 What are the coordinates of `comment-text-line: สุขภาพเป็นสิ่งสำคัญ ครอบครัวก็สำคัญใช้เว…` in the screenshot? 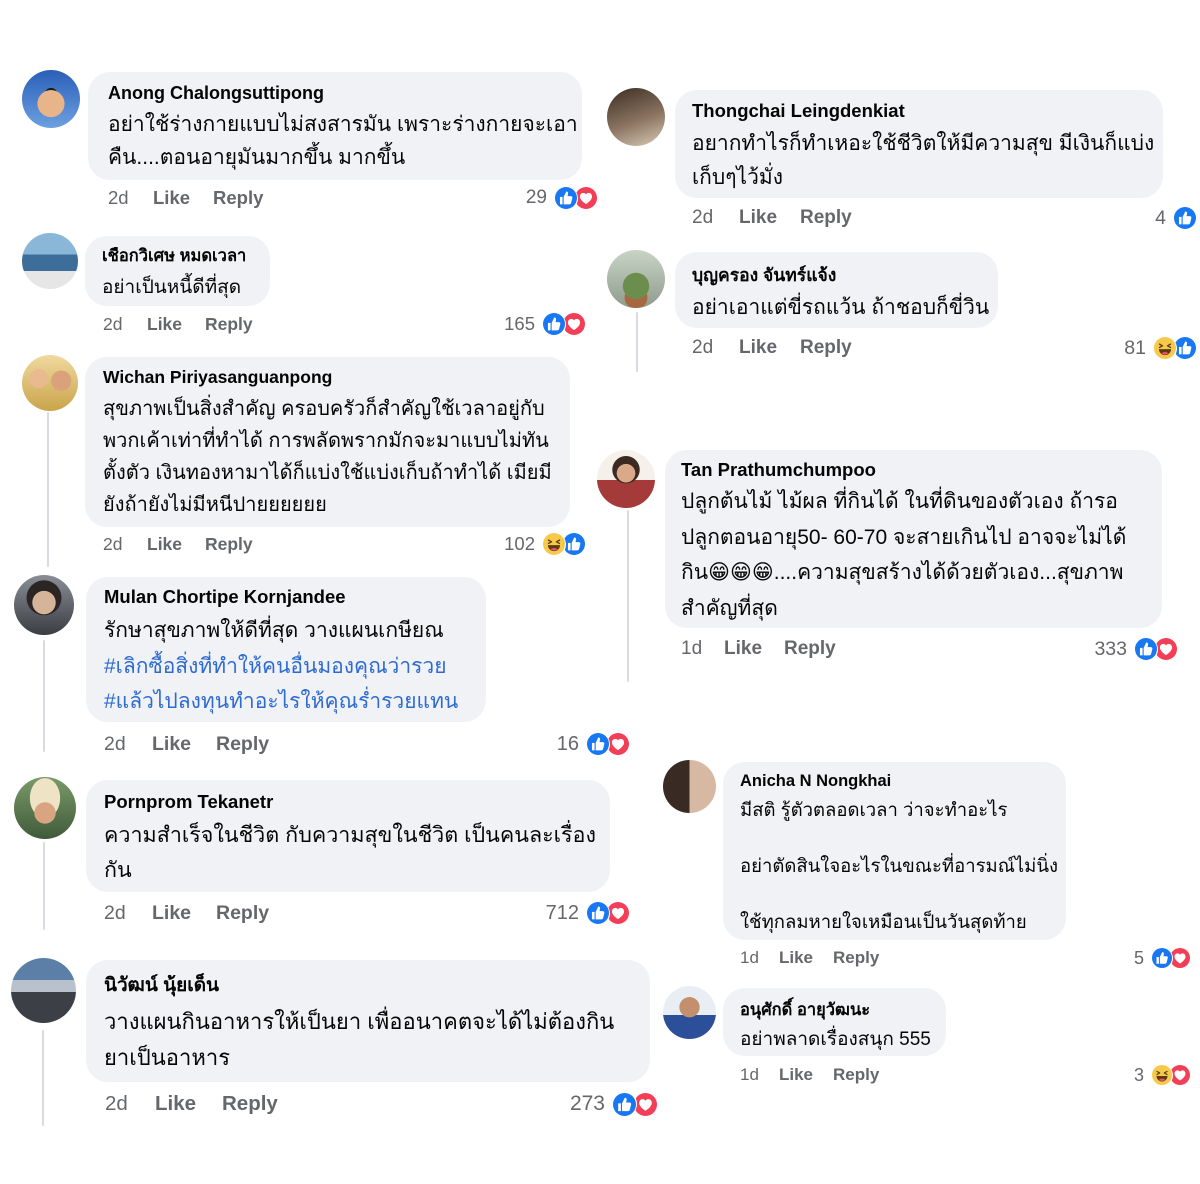 It's located at (324, 409).